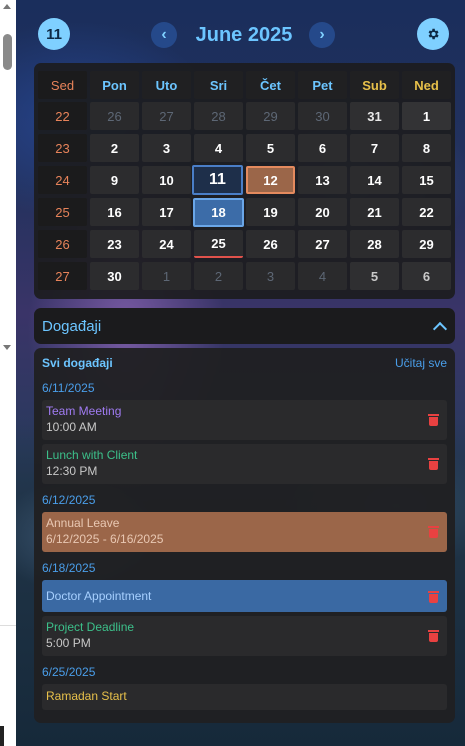 The image size is (465, 746). What do you see at coordinates (62, 116) in the screenshot?
I see `week-number: 22` at bounding box center [62, 116].